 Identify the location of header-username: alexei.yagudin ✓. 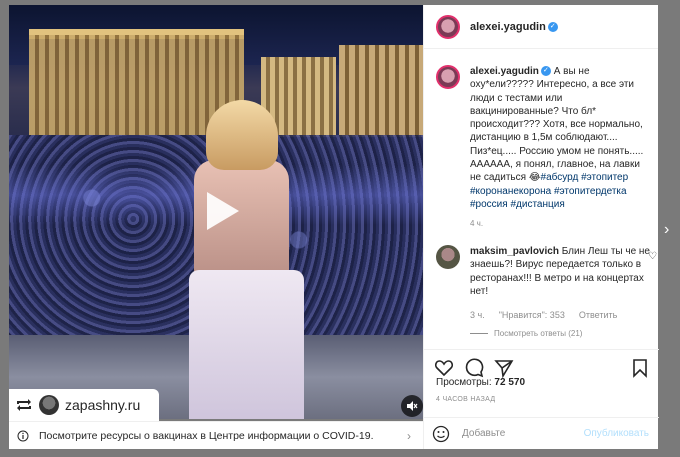
(514, 27).